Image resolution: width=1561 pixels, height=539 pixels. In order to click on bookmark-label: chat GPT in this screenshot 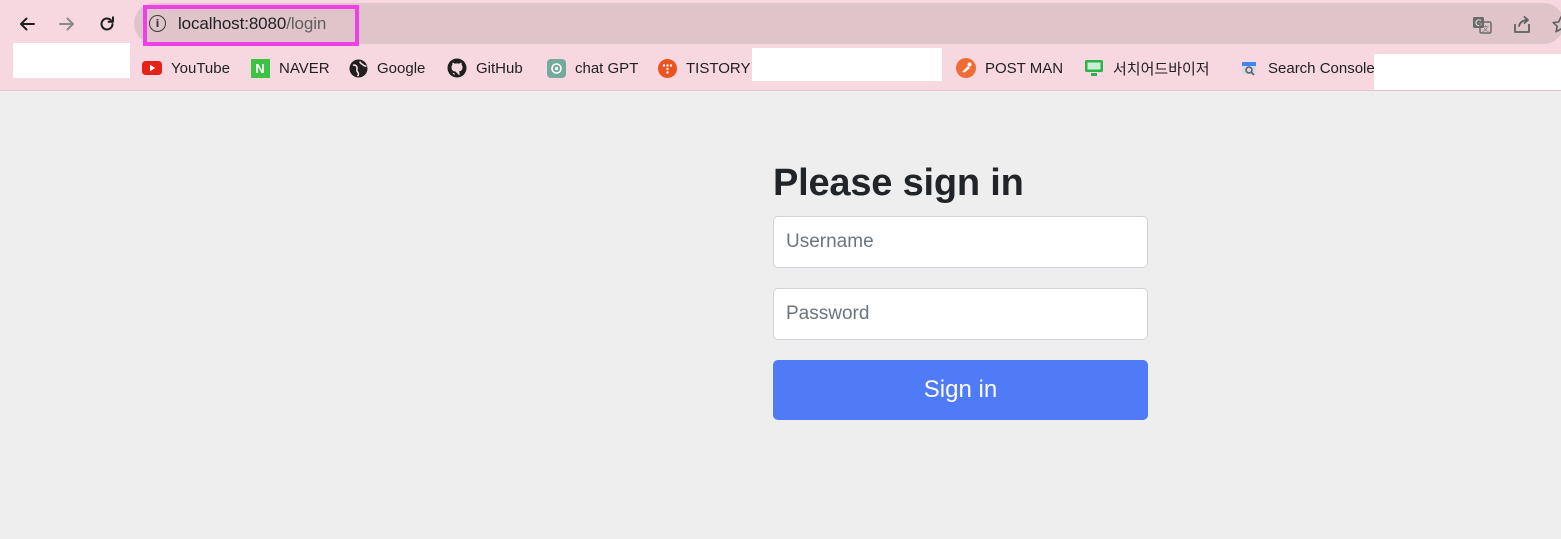, I will do `click(607, 68)`.